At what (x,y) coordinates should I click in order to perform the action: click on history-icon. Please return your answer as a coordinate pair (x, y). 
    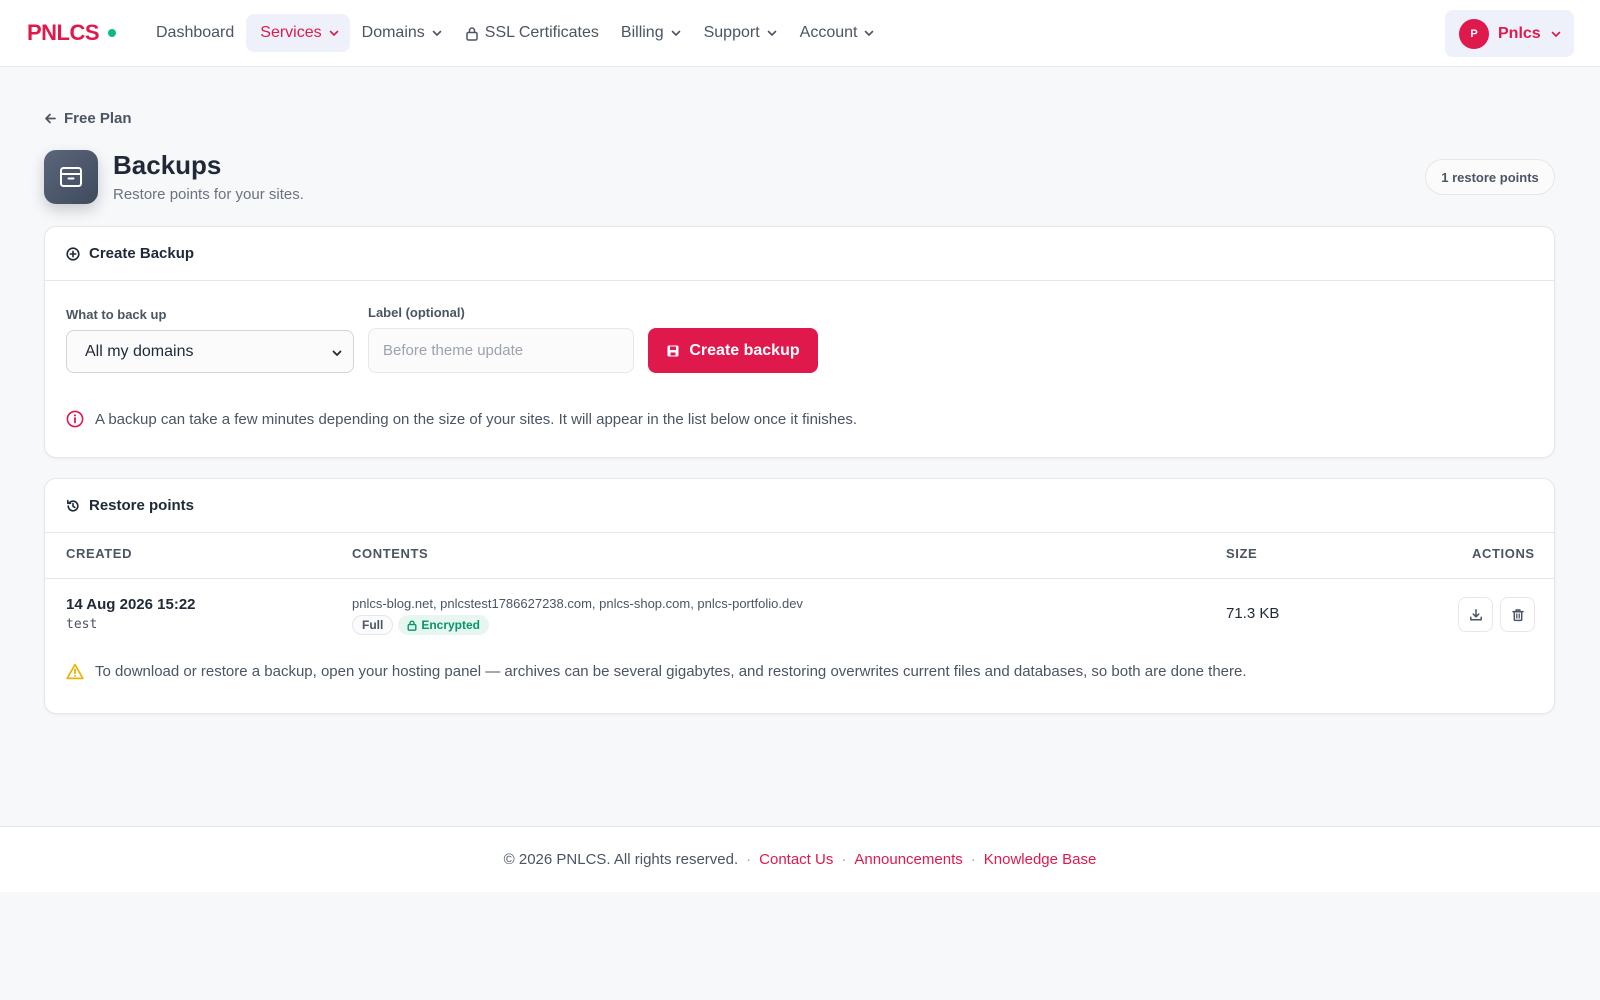
    Looking at the image, I should click on (73, 505).